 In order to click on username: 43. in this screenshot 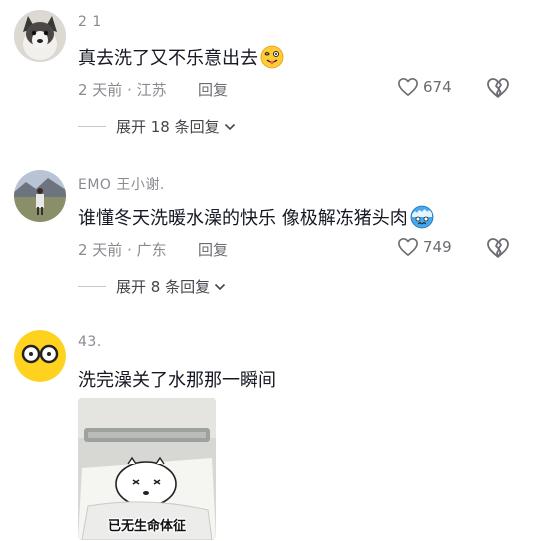, I will do `click(90, 342)`.